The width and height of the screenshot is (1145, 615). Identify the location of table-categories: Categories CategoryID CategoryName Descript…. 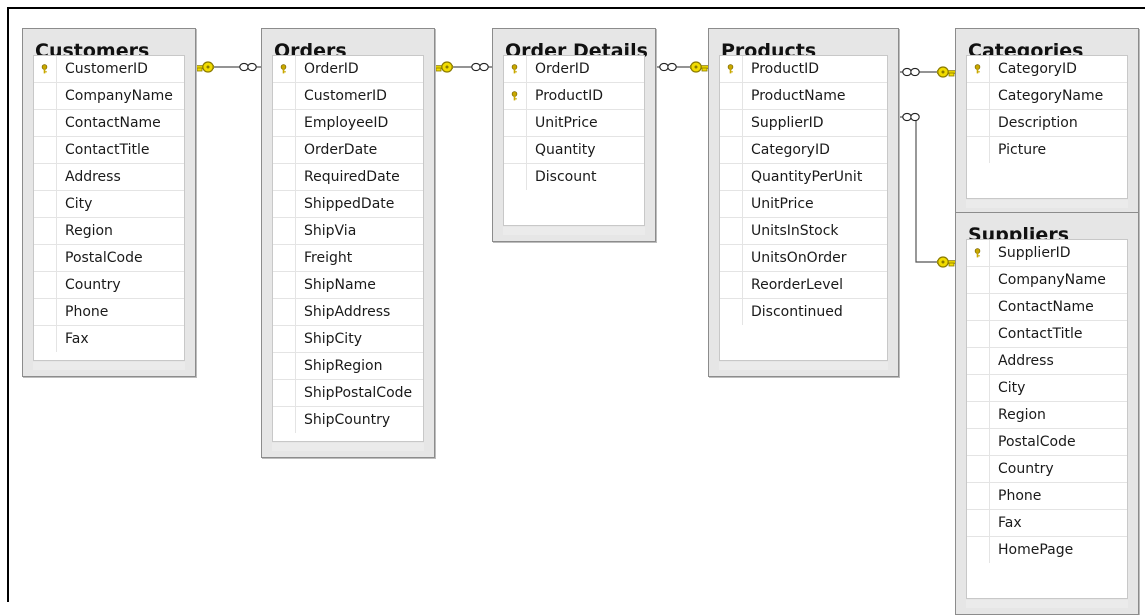
(1047, 121).